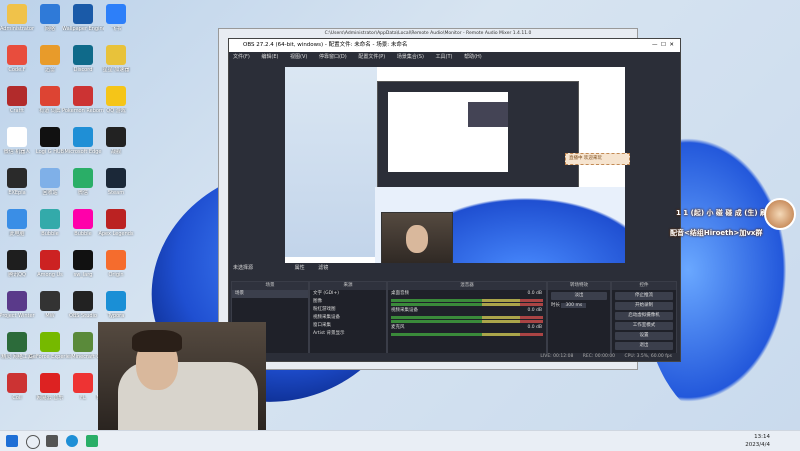 The image size is (800, 451). Describe the element at coordinates (348, 294) in the screenshot. I see `source-item: 文字 (GDI+)` at that location.